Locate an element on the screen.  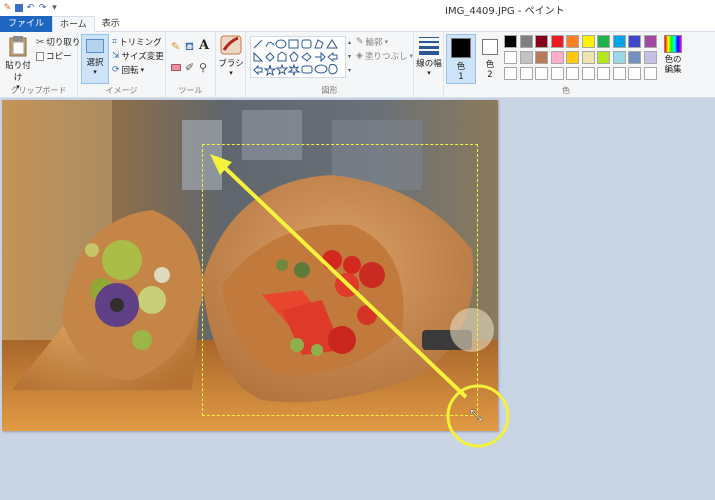
select-dropdown-icon: ▾ is located at coordinates (95, 72).